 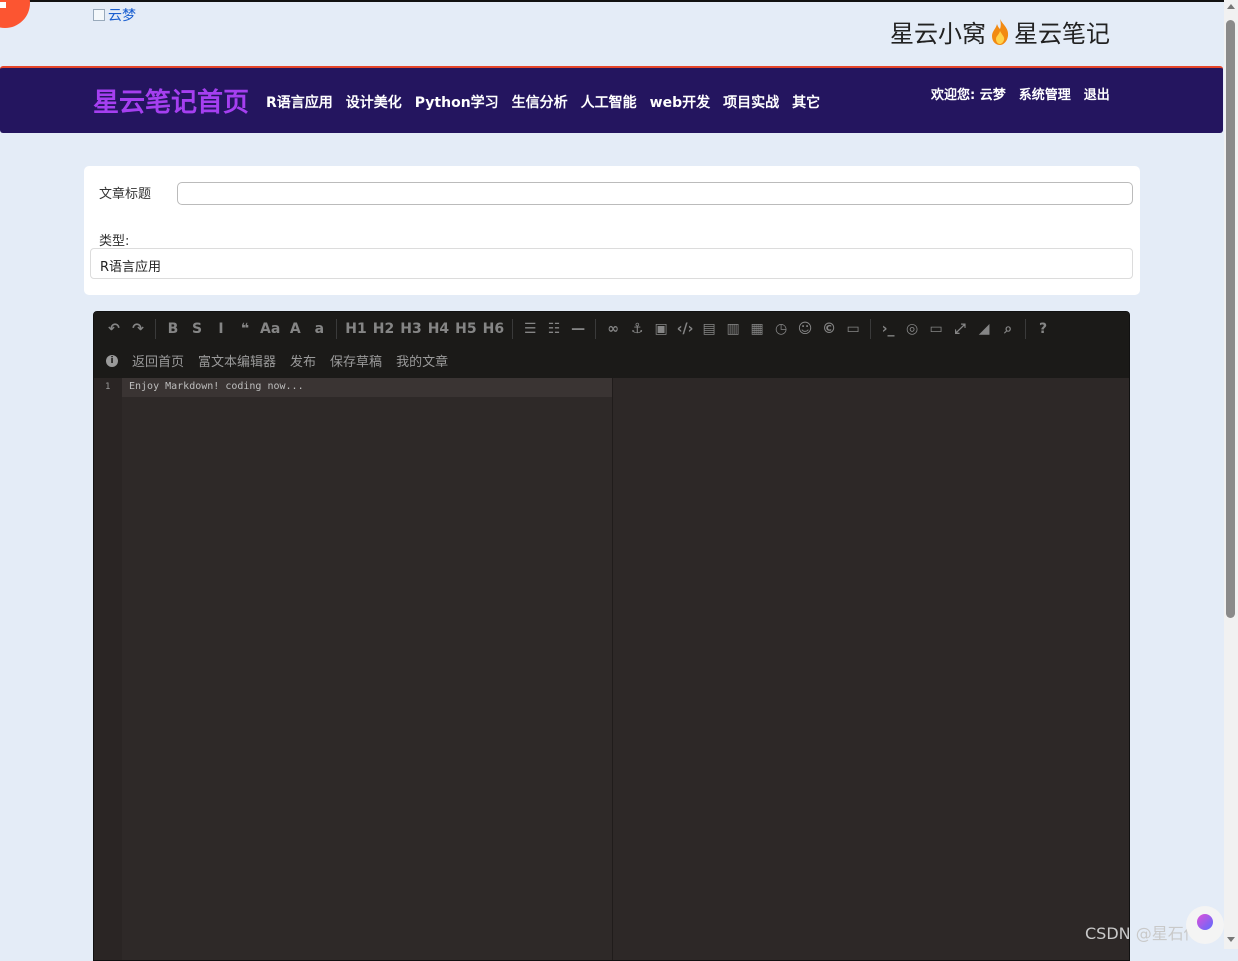 What do you see at coordinates (680, 102) in the screenshot?
I see `nav-item-web: web开发` at bounding box center [680, 102].